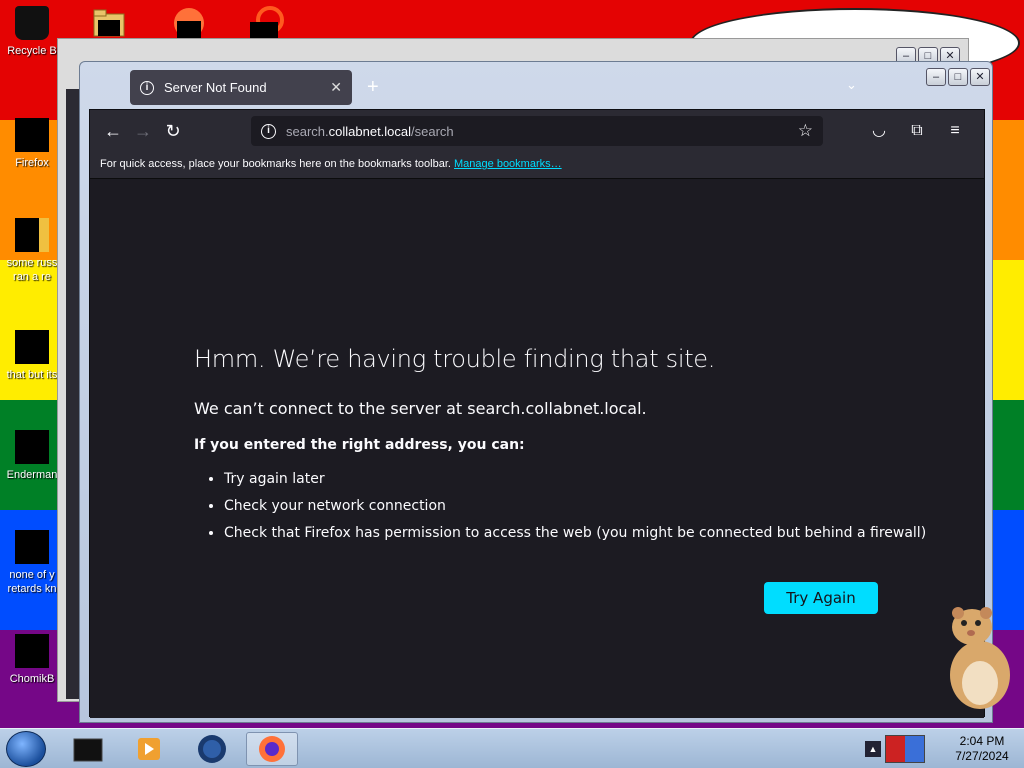  Describe the element at coordinates (821, 598) in the screenshot. I see `try-again-button: Try Again` at that location.